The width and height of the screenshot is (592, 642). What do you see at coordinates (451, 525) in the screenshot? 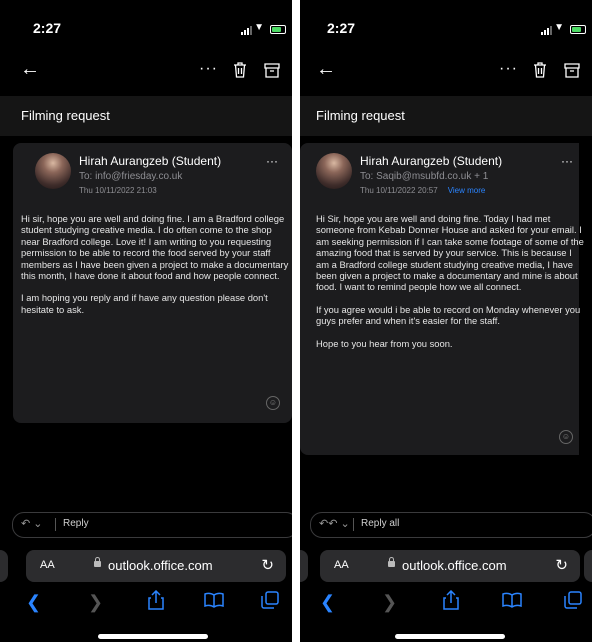
I see `reply-all-bar: ↶↶ ⌄ Reply all` at bounding box center [451, 525].